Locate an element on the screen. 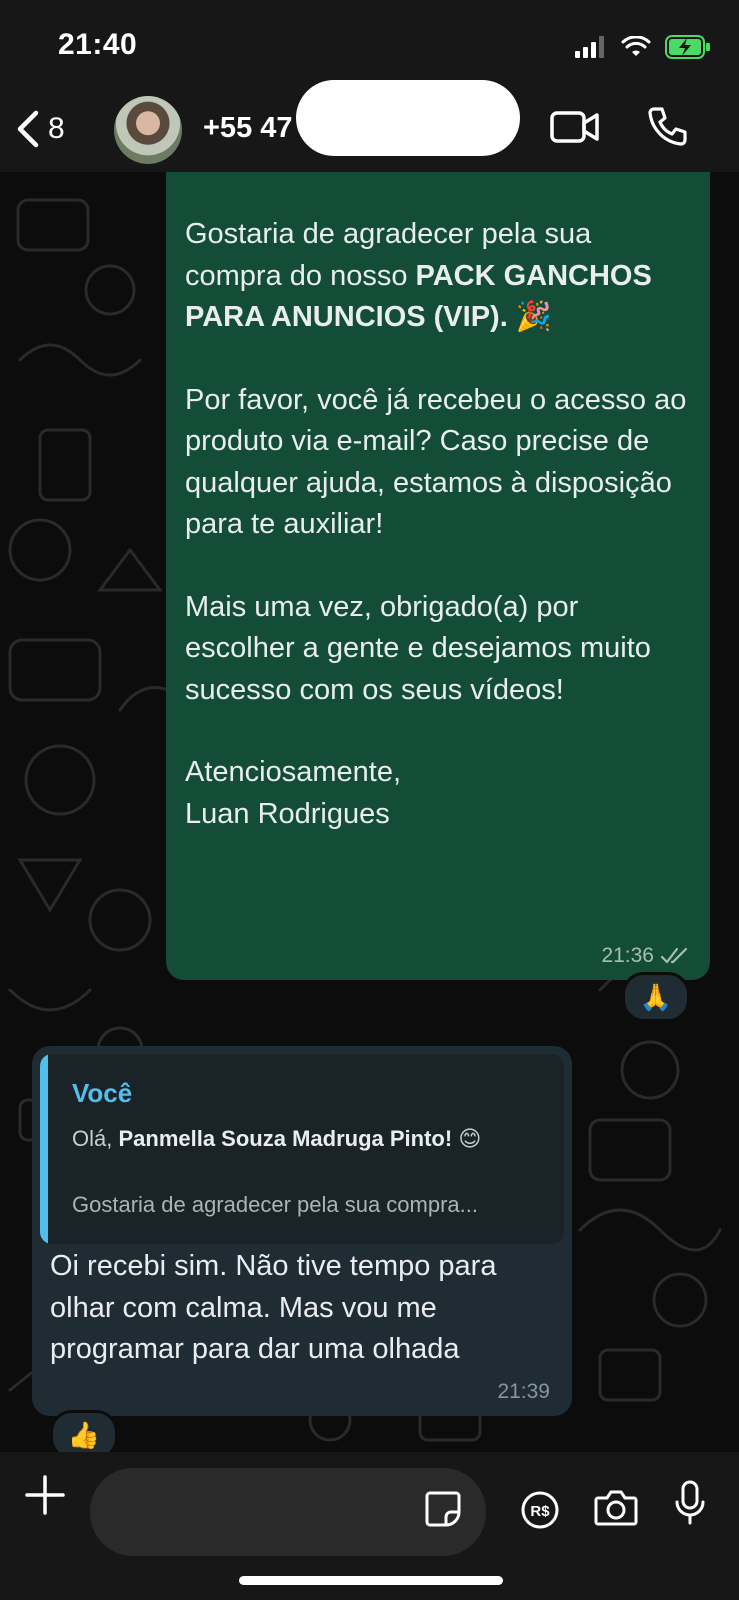  chat-header: 8 +55 47 is located at coordinates (369, 126).